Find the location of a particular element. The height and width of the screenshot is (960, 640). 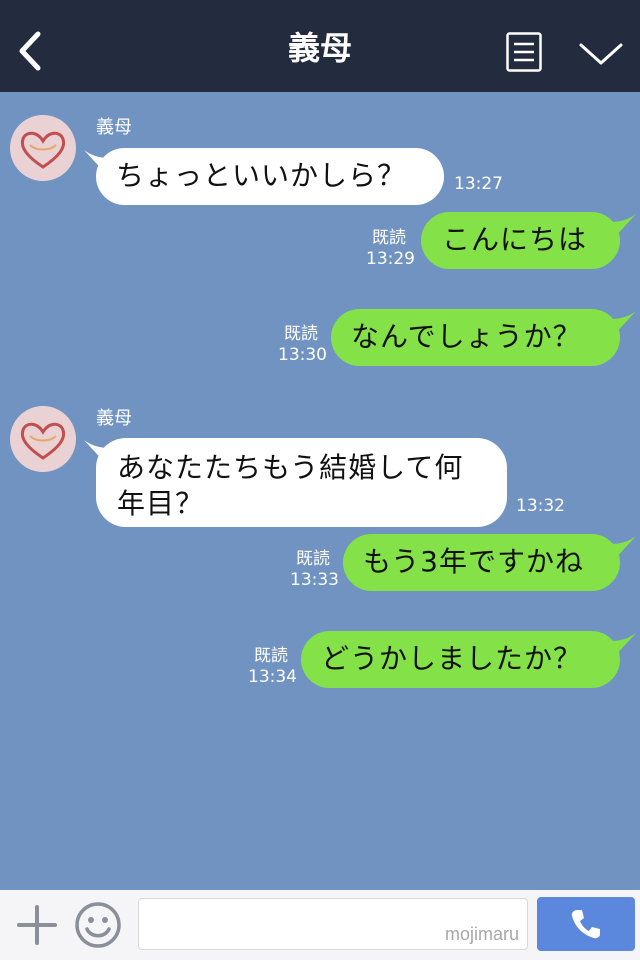

read-status: 既読 13:30 is located at coordinates (302, 345).